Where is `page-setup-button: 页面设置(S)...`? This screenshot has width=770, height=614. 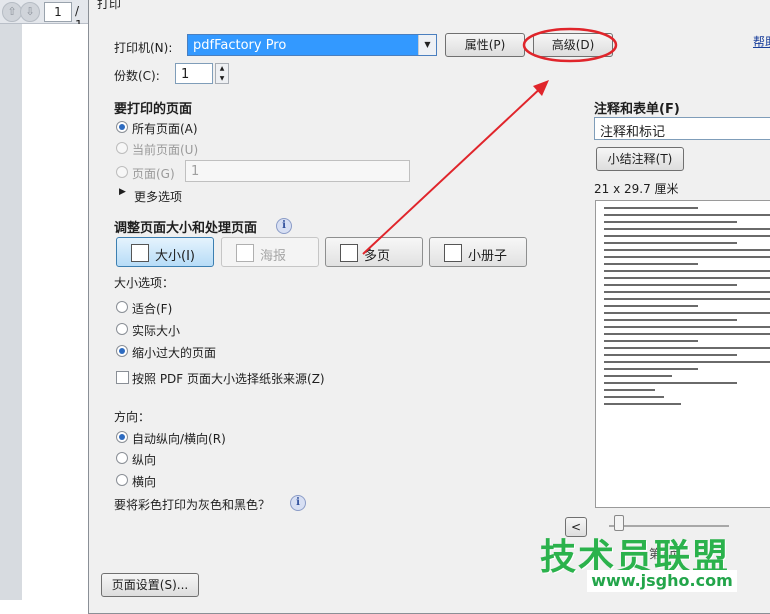 page-setup-button: 页面设置(S)... is located at coordinates (150, 585).